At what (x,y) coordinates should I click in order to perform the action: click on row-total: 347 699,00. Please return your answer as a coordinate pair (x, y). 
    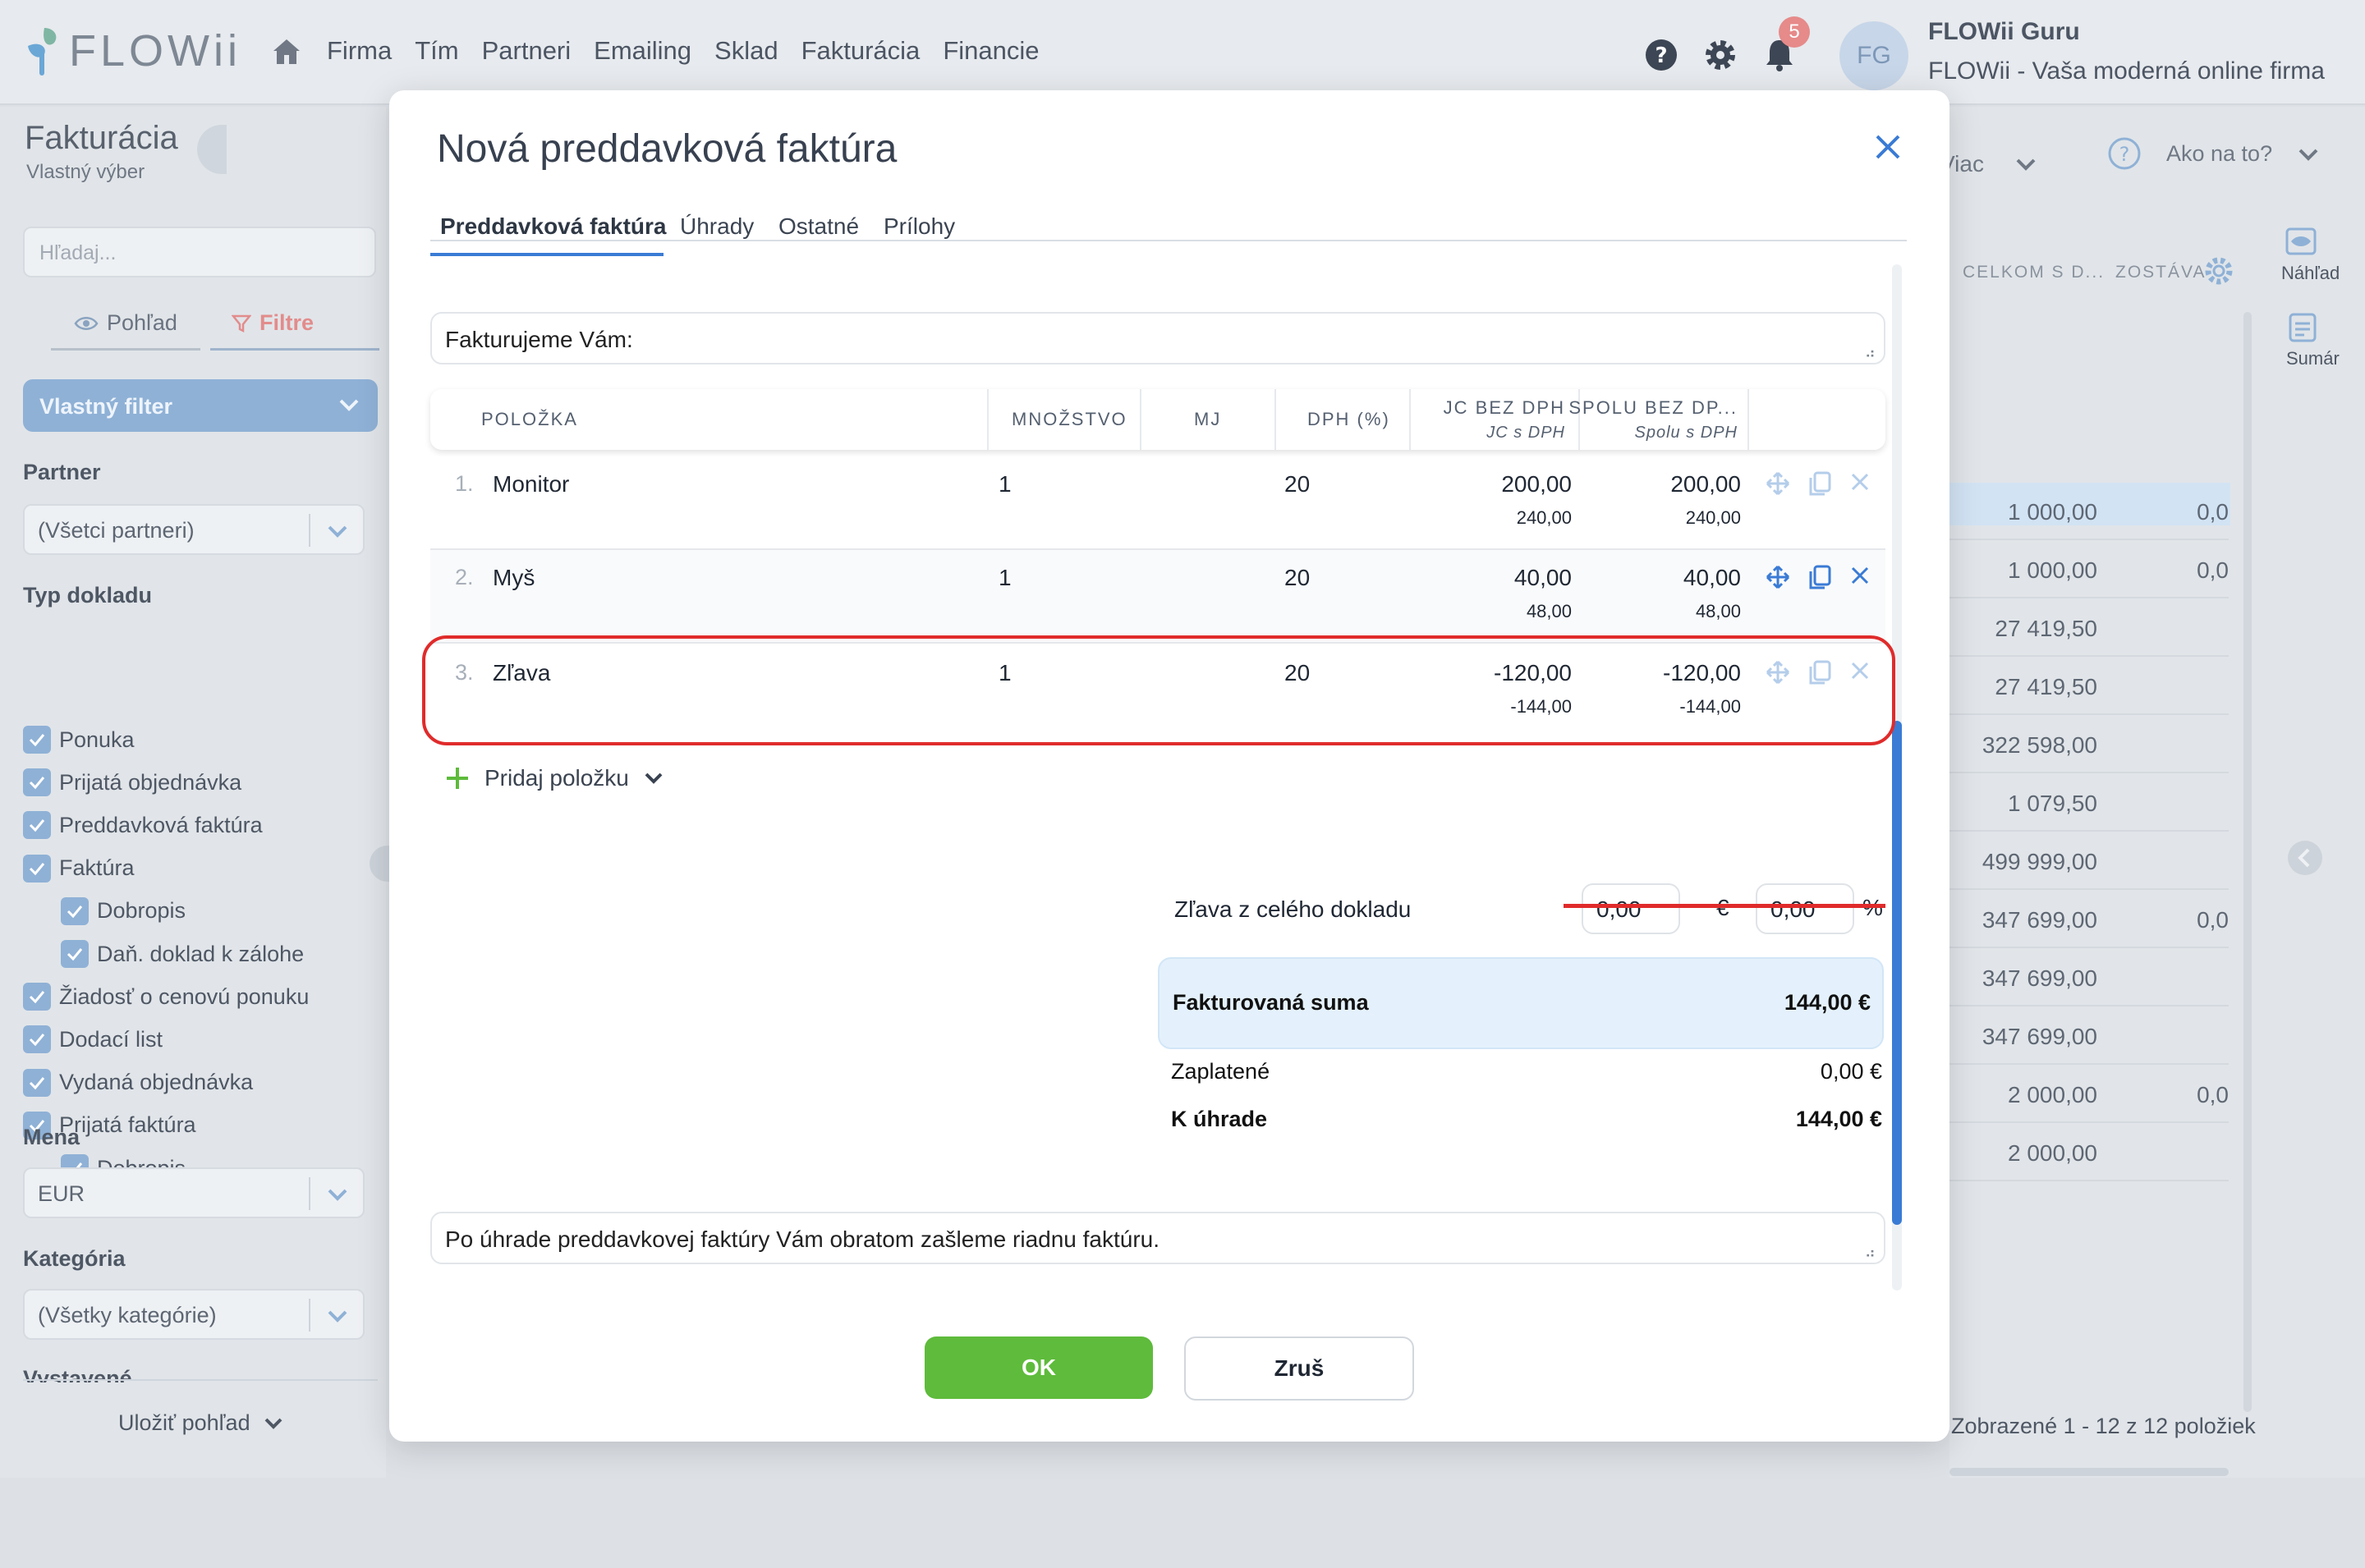
    Looking at the image, I should click on (2039, 920).